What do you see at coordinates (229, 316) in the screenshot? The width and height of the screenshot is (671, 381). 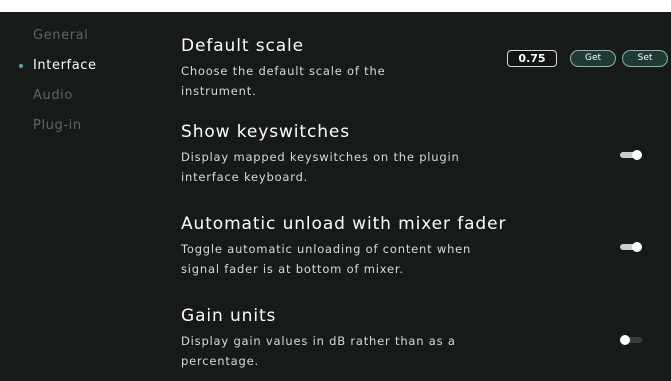 I see `gain-units-title: Gain units` at bounding box center [229, 316].